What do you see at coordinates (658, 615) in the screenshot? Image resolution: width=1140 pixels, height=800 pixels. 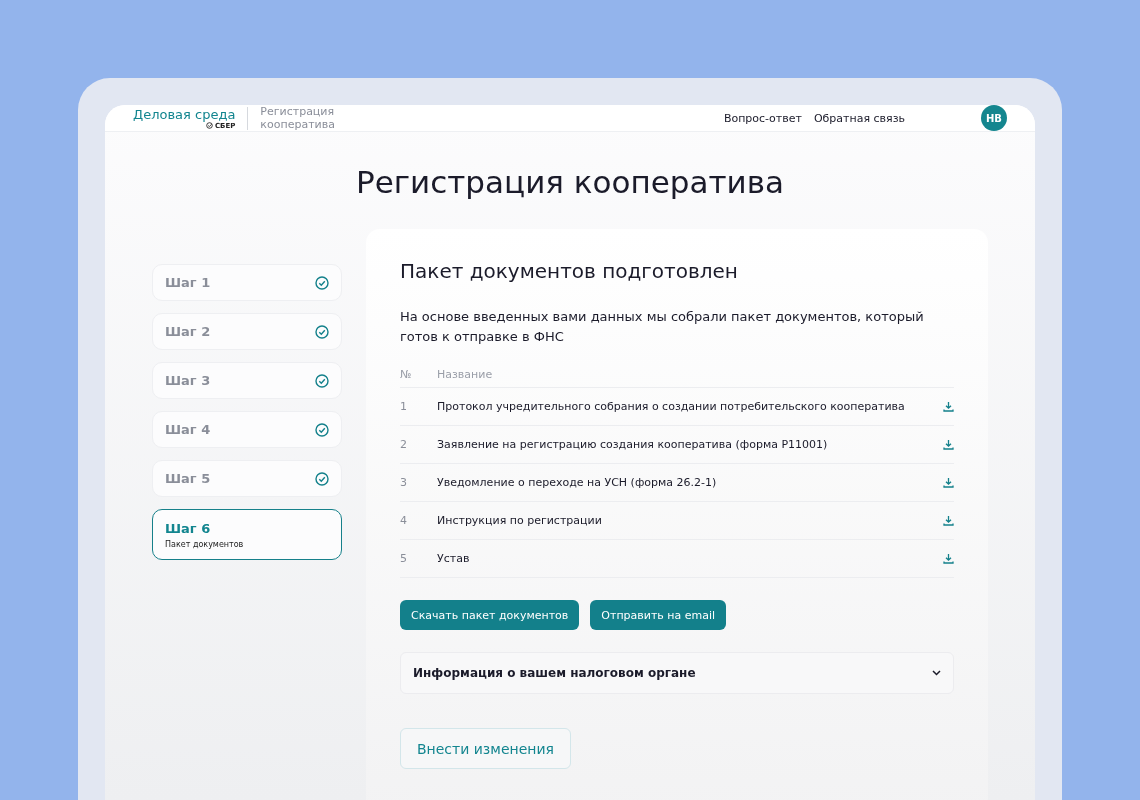 I see `action-button: Отправить на email` at bounding box center [658, 615].